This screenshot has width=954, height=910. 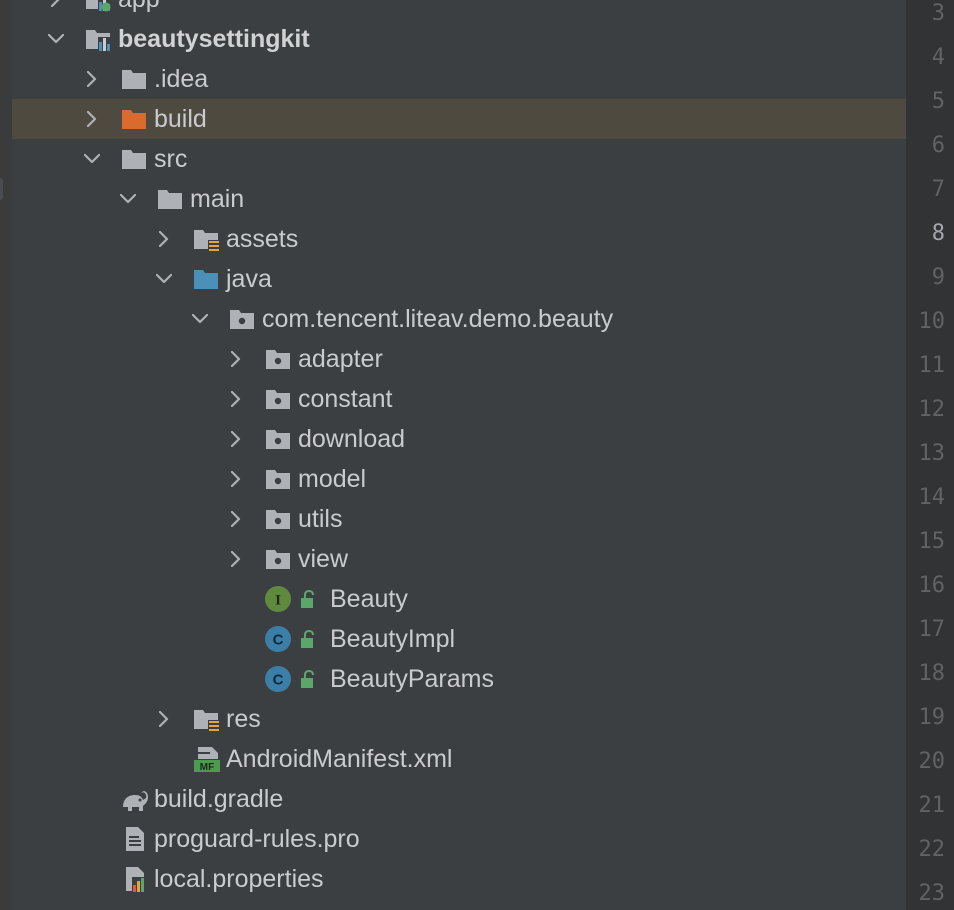 What do you see at coordinates (98, 6) in the screenshot?
I see `module-folder-icon` at bounding box center [98, 6].